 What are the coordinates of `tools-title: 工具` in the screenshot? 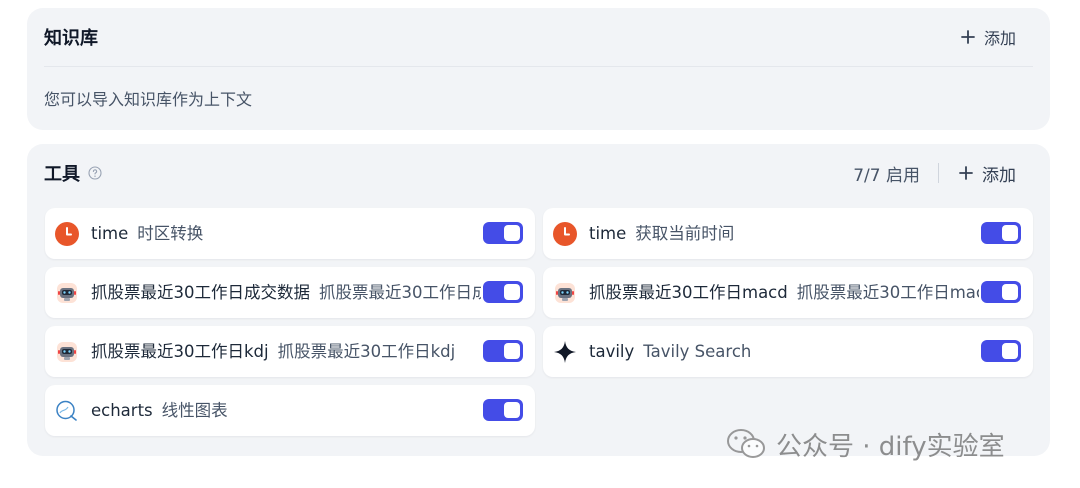 It's located at (62, 174).